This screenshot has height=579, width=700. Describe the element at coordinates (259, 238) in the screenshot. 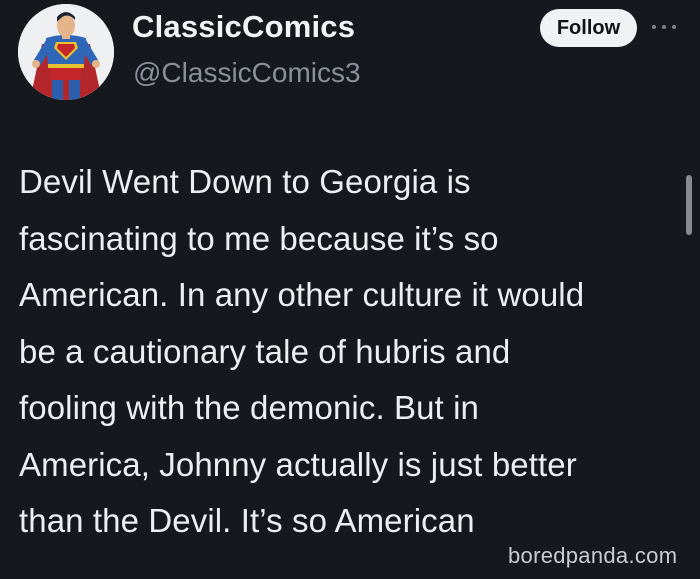

I see `tweet-line: fascinating to me because it’s so` at that location.